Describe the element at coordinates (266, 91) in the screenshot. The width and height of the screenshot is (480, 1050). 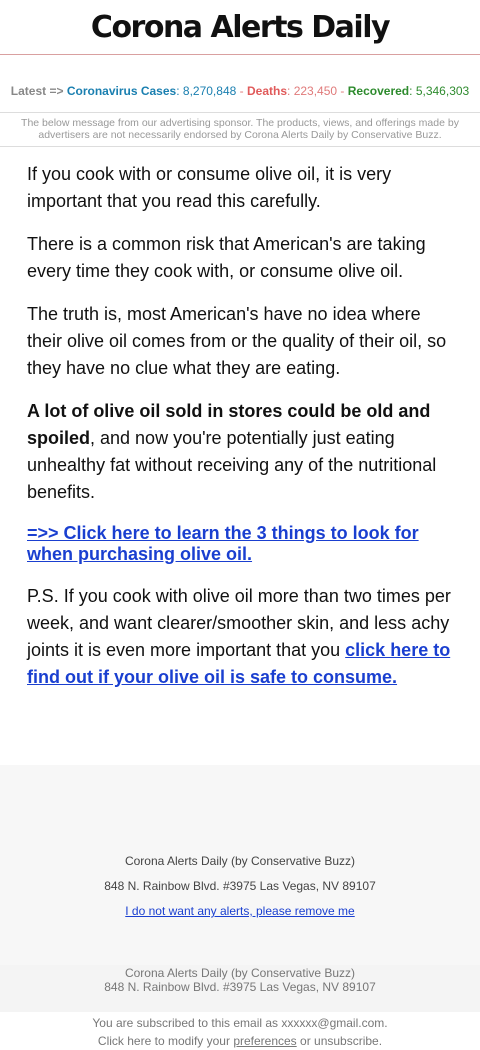
I see `ticker-deaths-label: Deaths` at that location.